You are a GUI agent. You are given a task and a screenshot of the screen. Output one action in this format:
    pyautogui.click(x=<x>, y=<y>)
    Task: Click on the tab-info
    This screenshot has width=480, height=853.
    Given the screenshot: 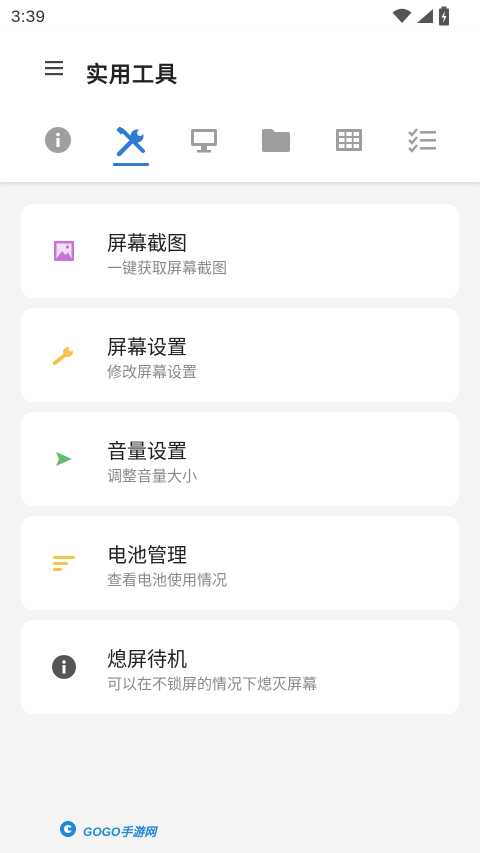 What is the action you would take?
    pyautogui.click(x=58, y=144)
    